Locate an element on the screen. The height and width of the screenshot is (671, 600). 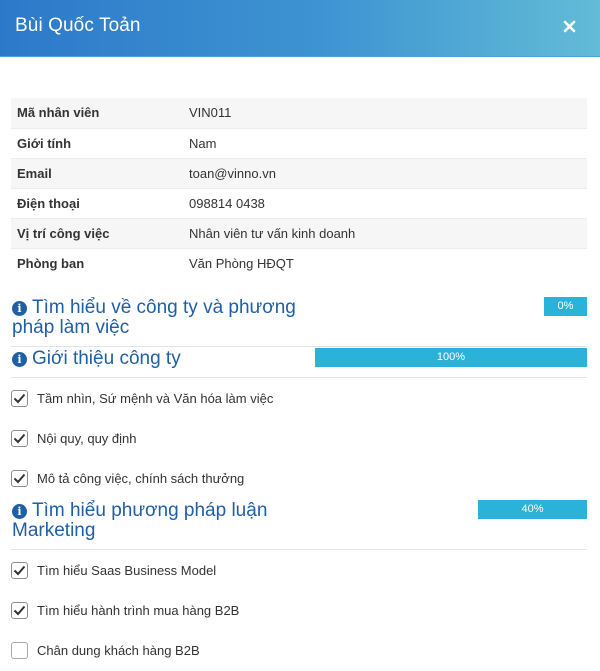
checklist-item: Mô tả công việc, chính sách thưởng is located at coordinates (127, 478).